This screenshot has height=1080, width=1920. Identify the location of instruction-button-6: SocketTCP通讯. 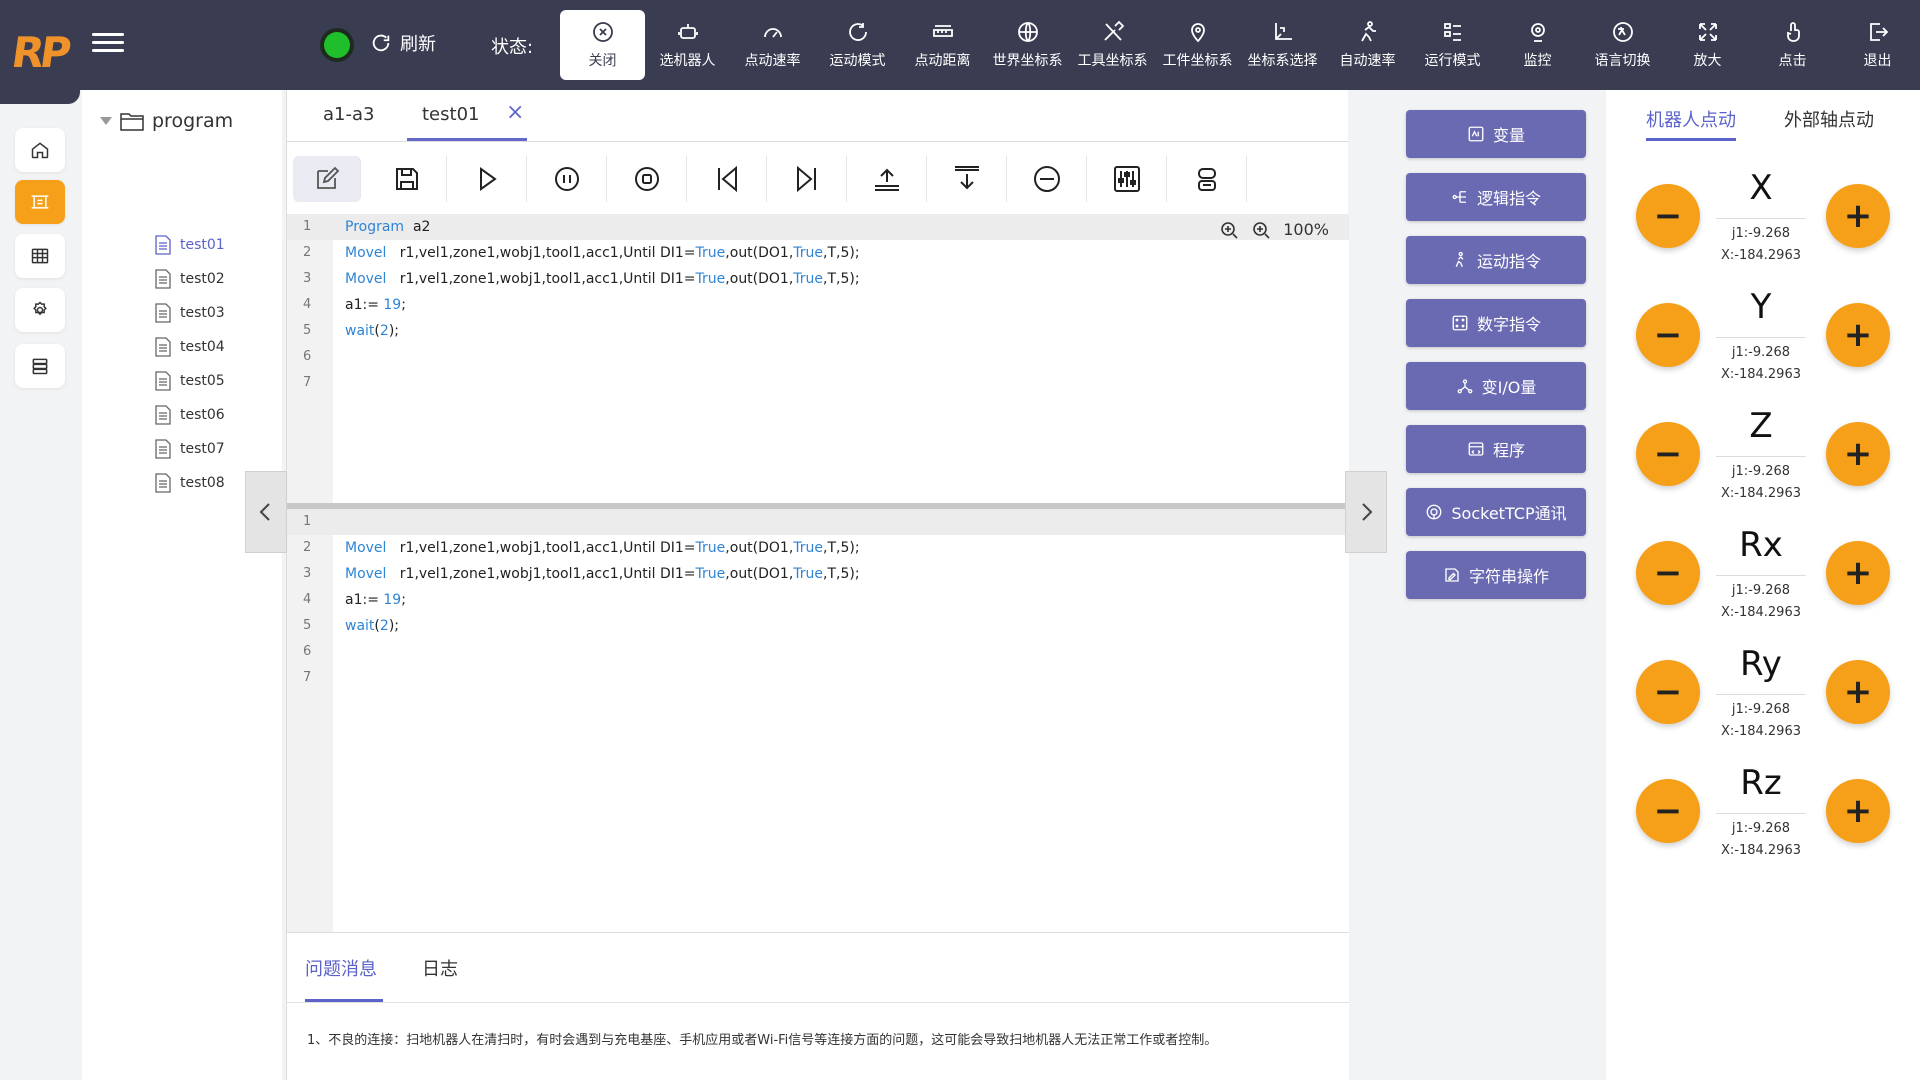
(1496, 512).